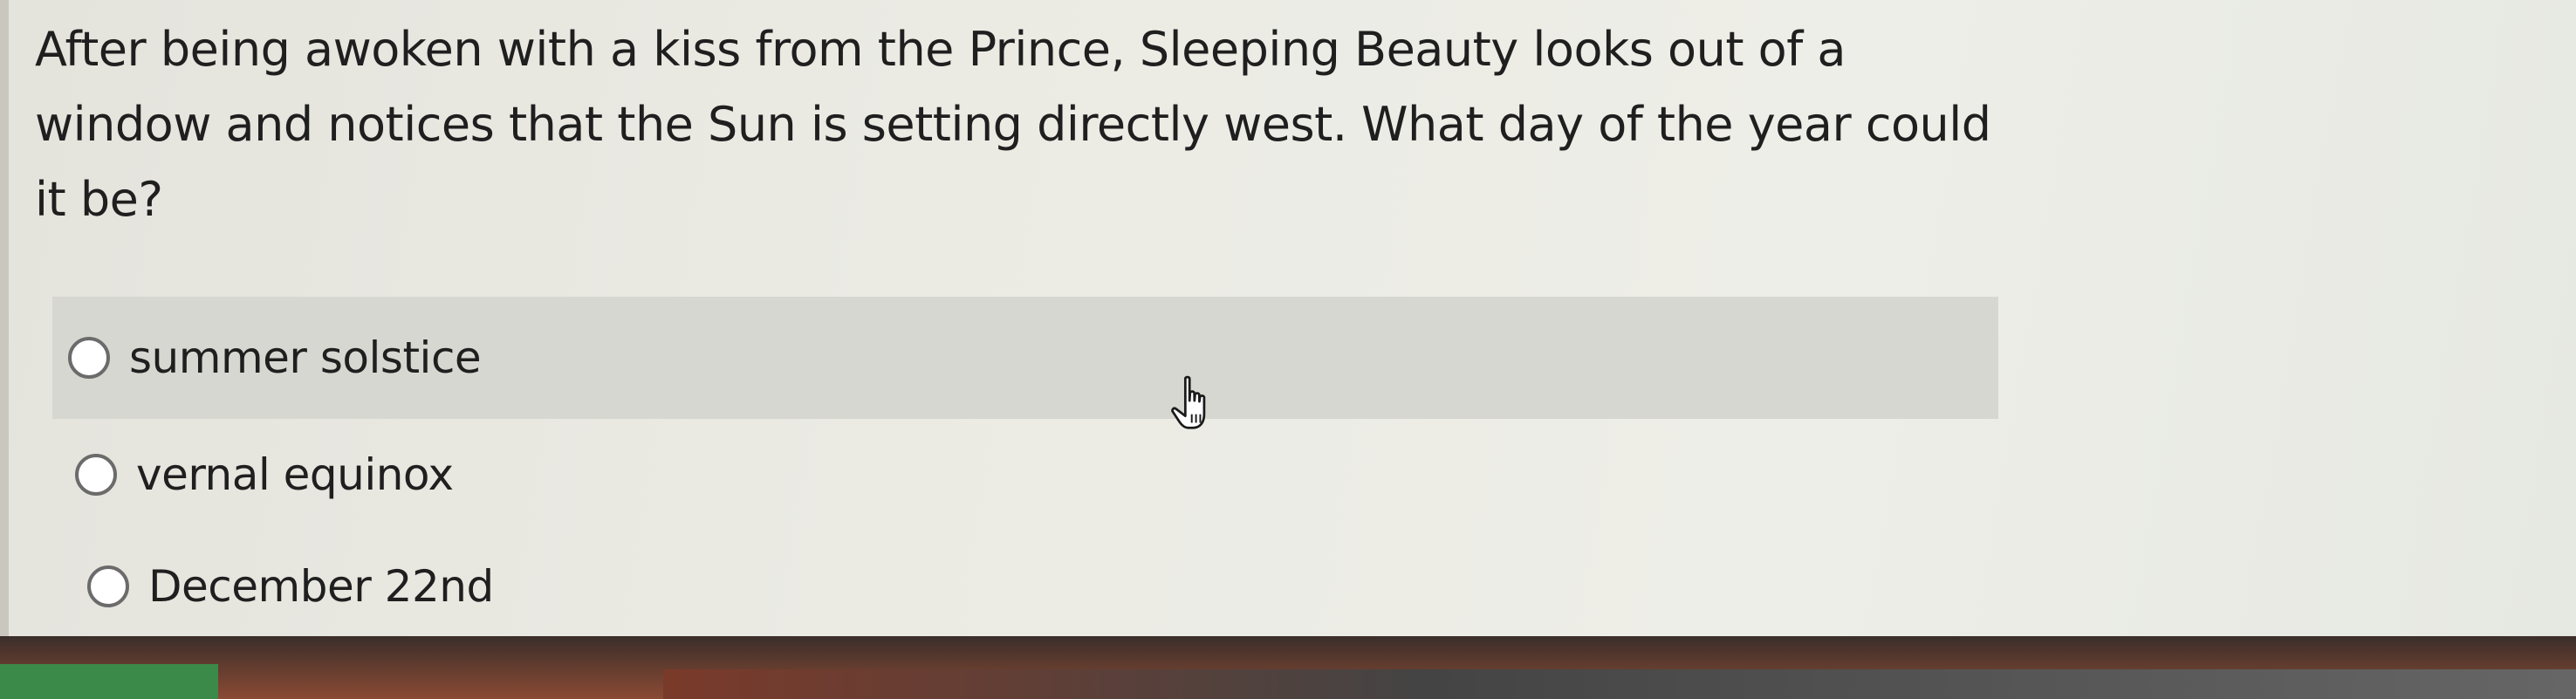 The image size is (2576, 699). I want to click on answer-option-label: vernal equinox, so click(295, 475).